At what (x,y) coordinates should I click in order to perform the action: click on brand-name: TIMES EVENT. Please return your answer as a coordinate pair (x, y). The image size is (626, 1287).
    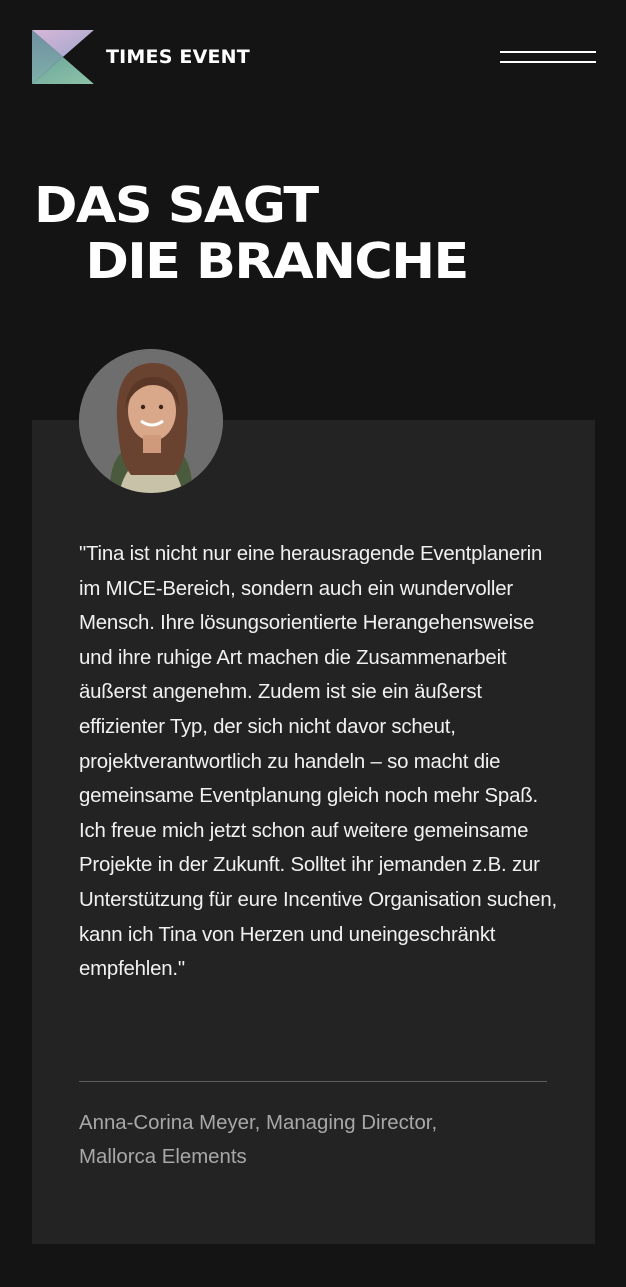
    Looking at the image, I should click on (178, 57).